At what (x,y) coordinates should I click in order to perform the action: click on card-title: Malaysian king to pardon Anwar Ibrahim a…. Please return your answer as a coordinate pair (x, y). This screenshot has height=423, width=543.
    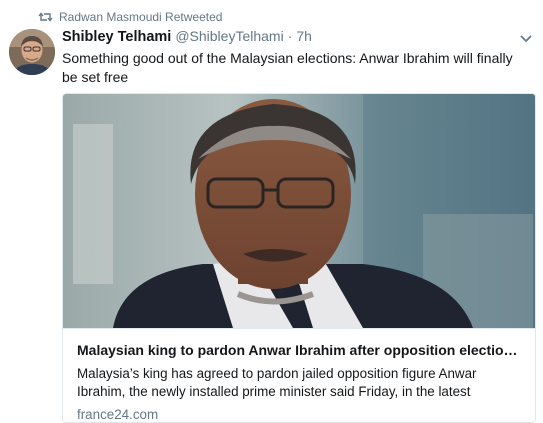
    Looking at the image, I should click on (299, 350).